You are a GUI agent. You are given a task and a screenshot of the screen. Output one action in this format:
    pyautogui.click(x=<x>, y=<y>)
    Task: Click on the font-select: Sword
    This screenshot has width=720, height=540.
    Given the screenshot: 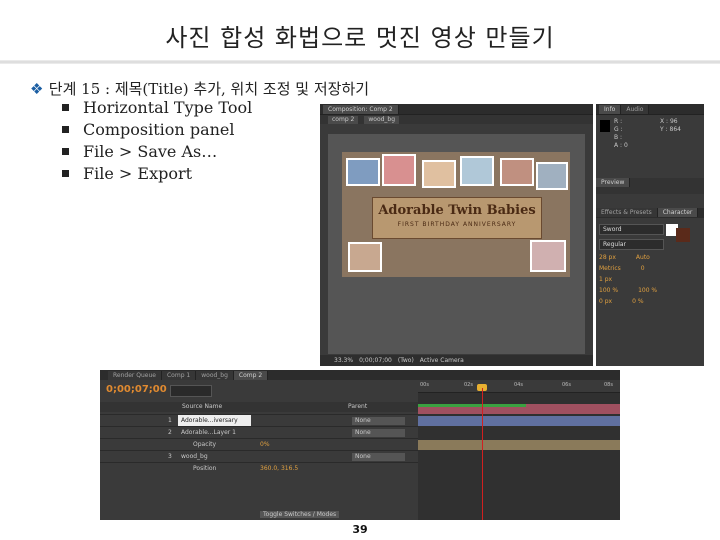 What is the action you would take?
    pyautogui.click(x=631, y=229)
    